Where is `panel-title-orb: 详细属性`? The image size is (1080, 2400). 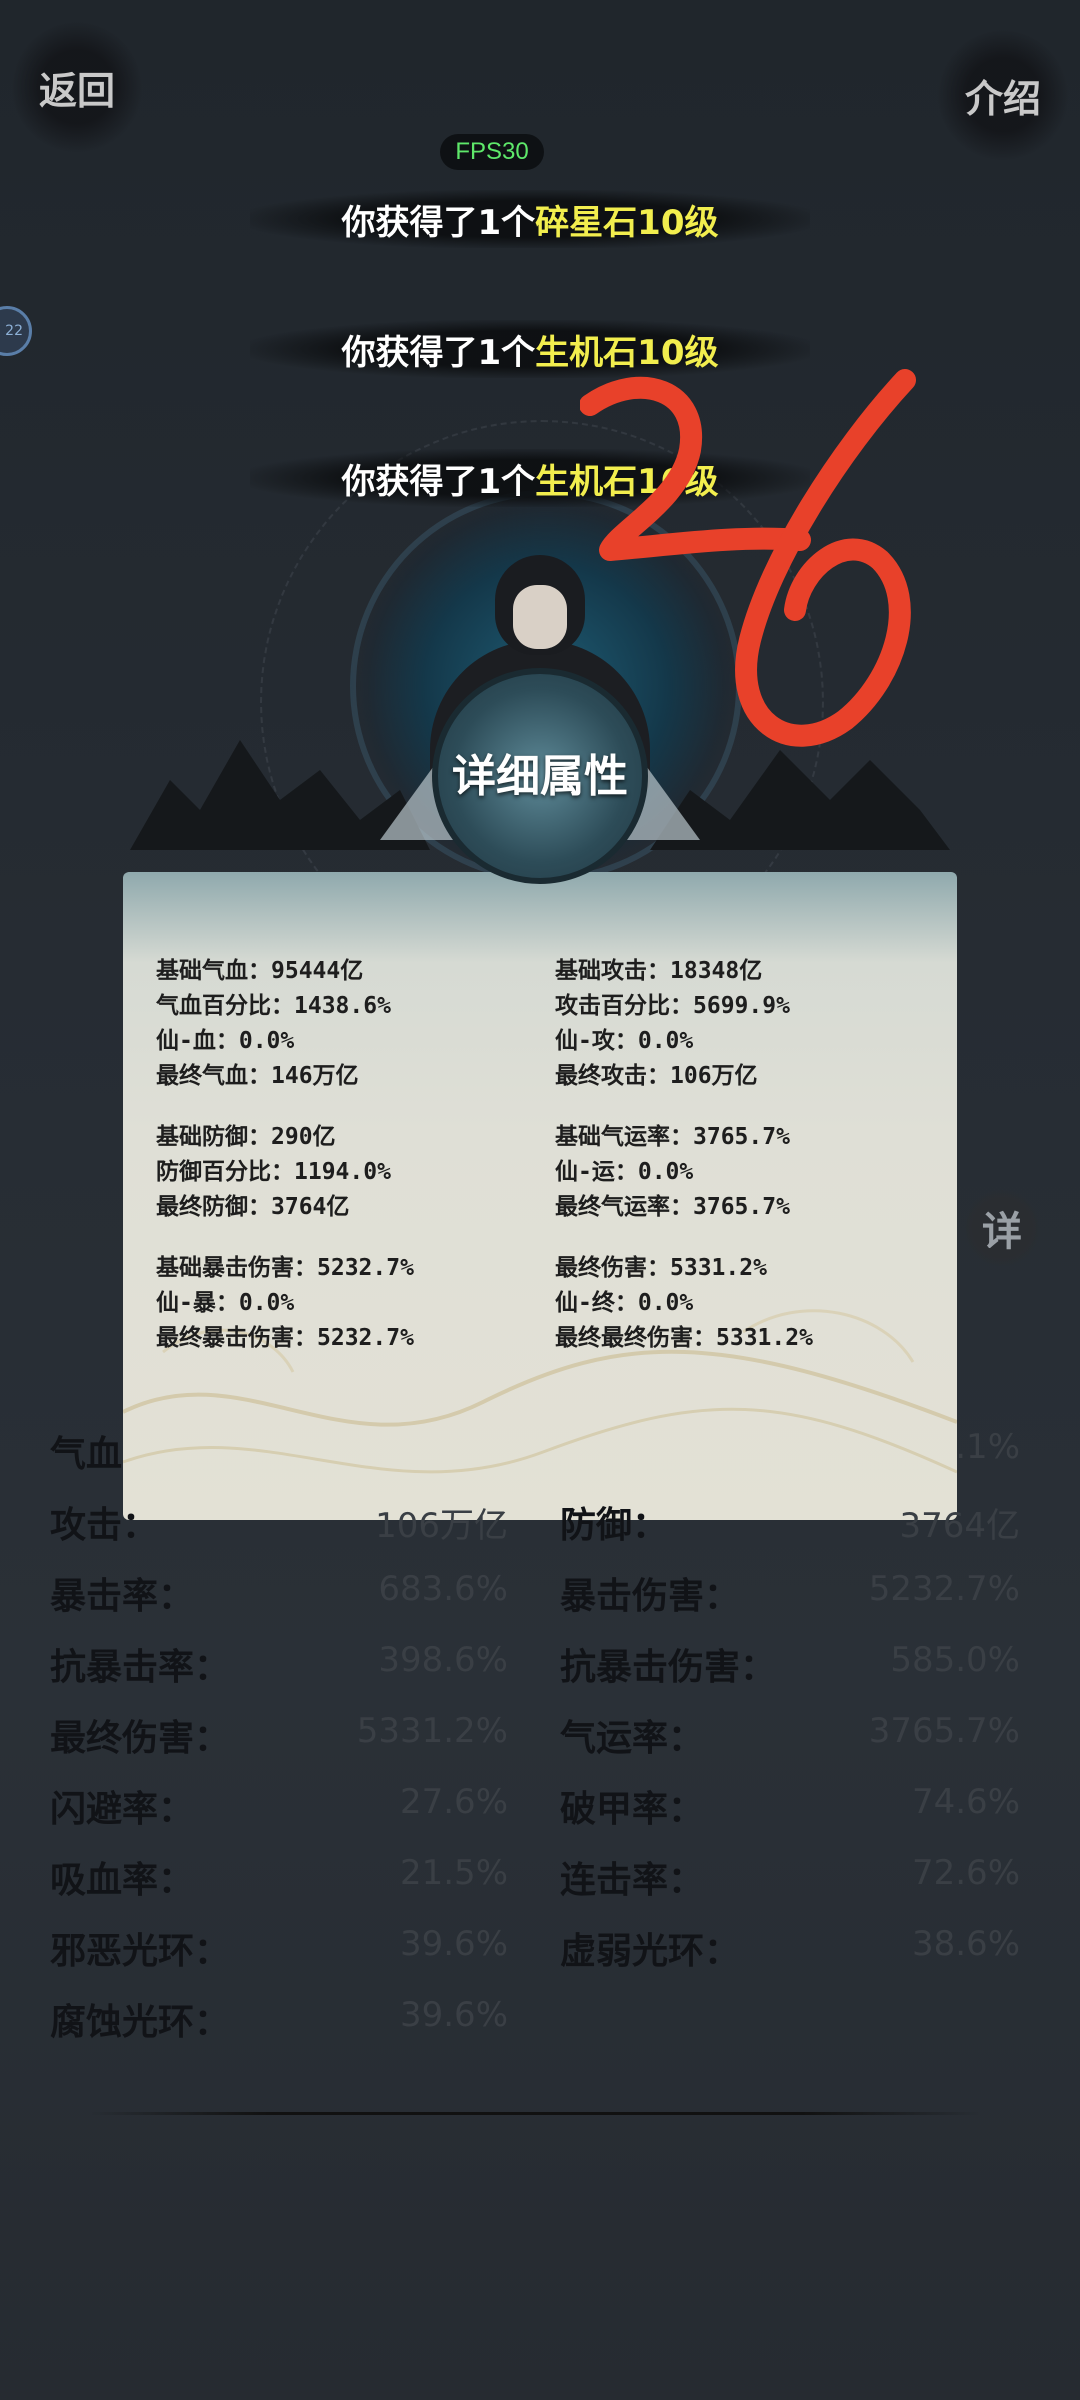 panel-title-orb: 详细属性 is located at coordinates (540, 776).